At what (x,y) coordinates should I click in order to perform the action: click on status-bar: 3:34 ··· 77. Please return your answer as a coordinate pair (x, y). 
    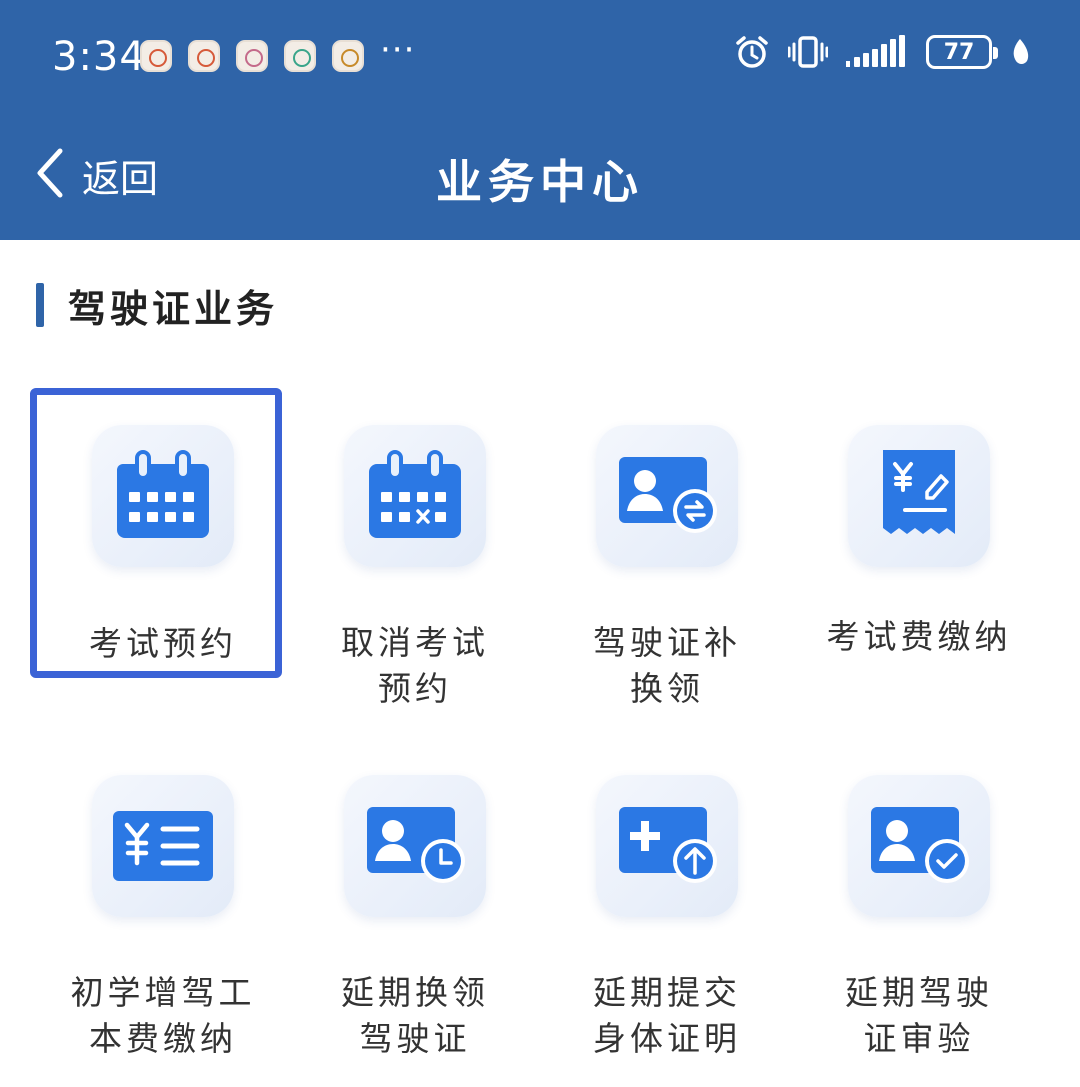
    Looking at the image, I should click on (540, 55).